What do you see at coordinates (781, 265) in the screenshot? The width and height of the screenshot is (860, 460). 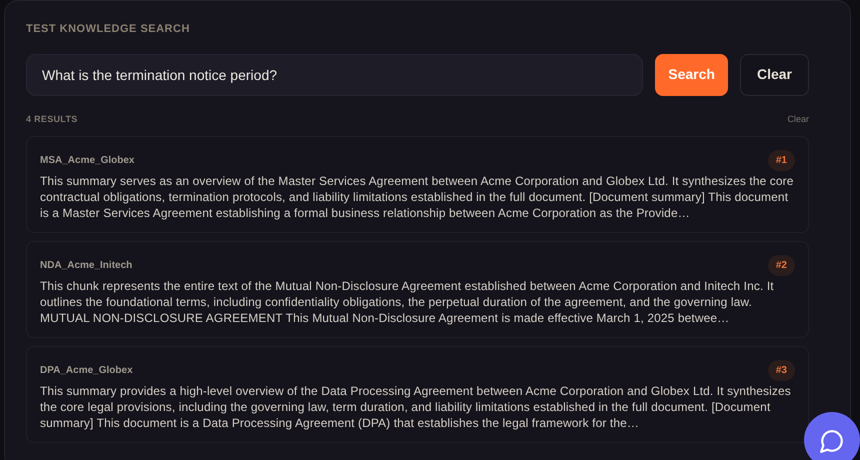 I see `rank-badge: #2` at bounding box center [781, 265].